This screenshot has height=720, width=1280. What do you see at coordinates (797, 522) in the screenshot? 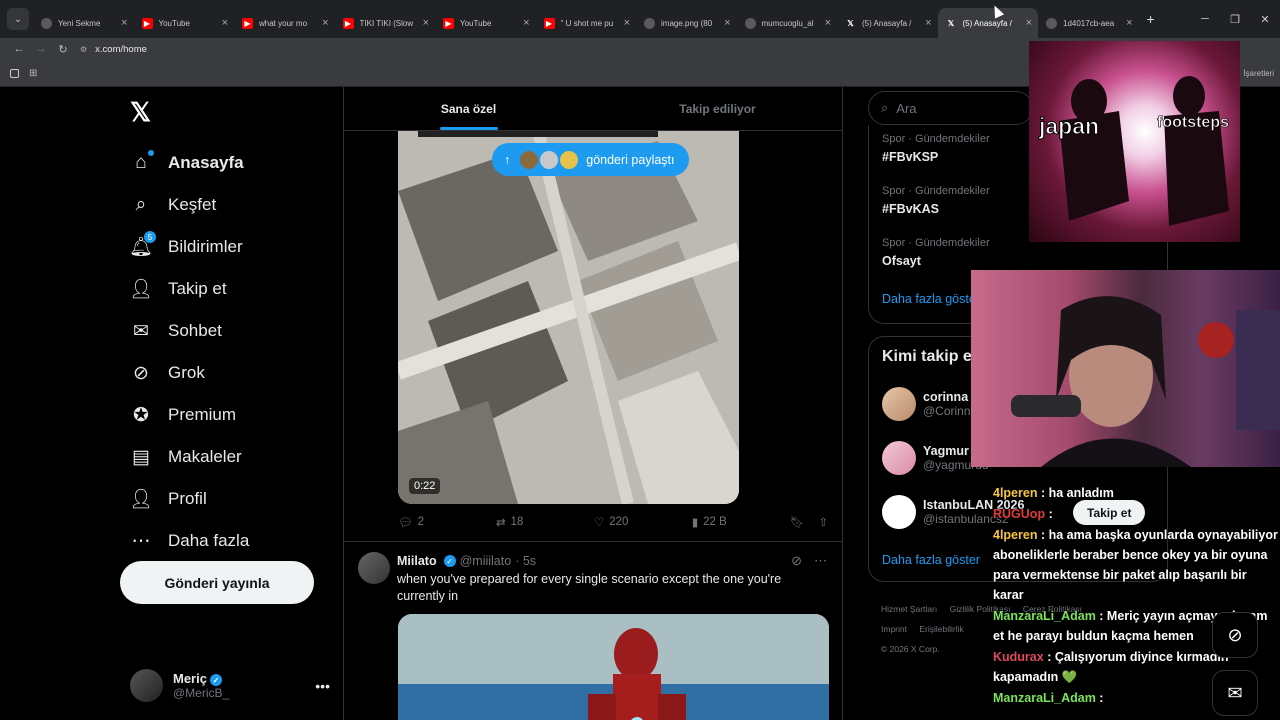
I see `bookmark-icon: 🔖︎` at bounding box center [797, 522].